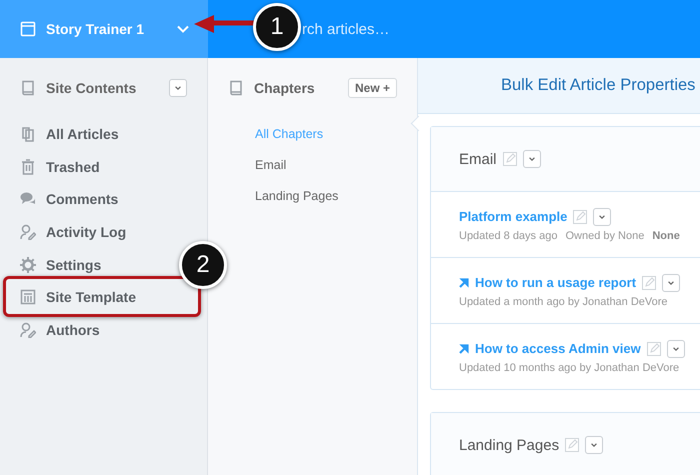 The image size is (700, 475). I want to click on gear-icon, so click(28, 264).